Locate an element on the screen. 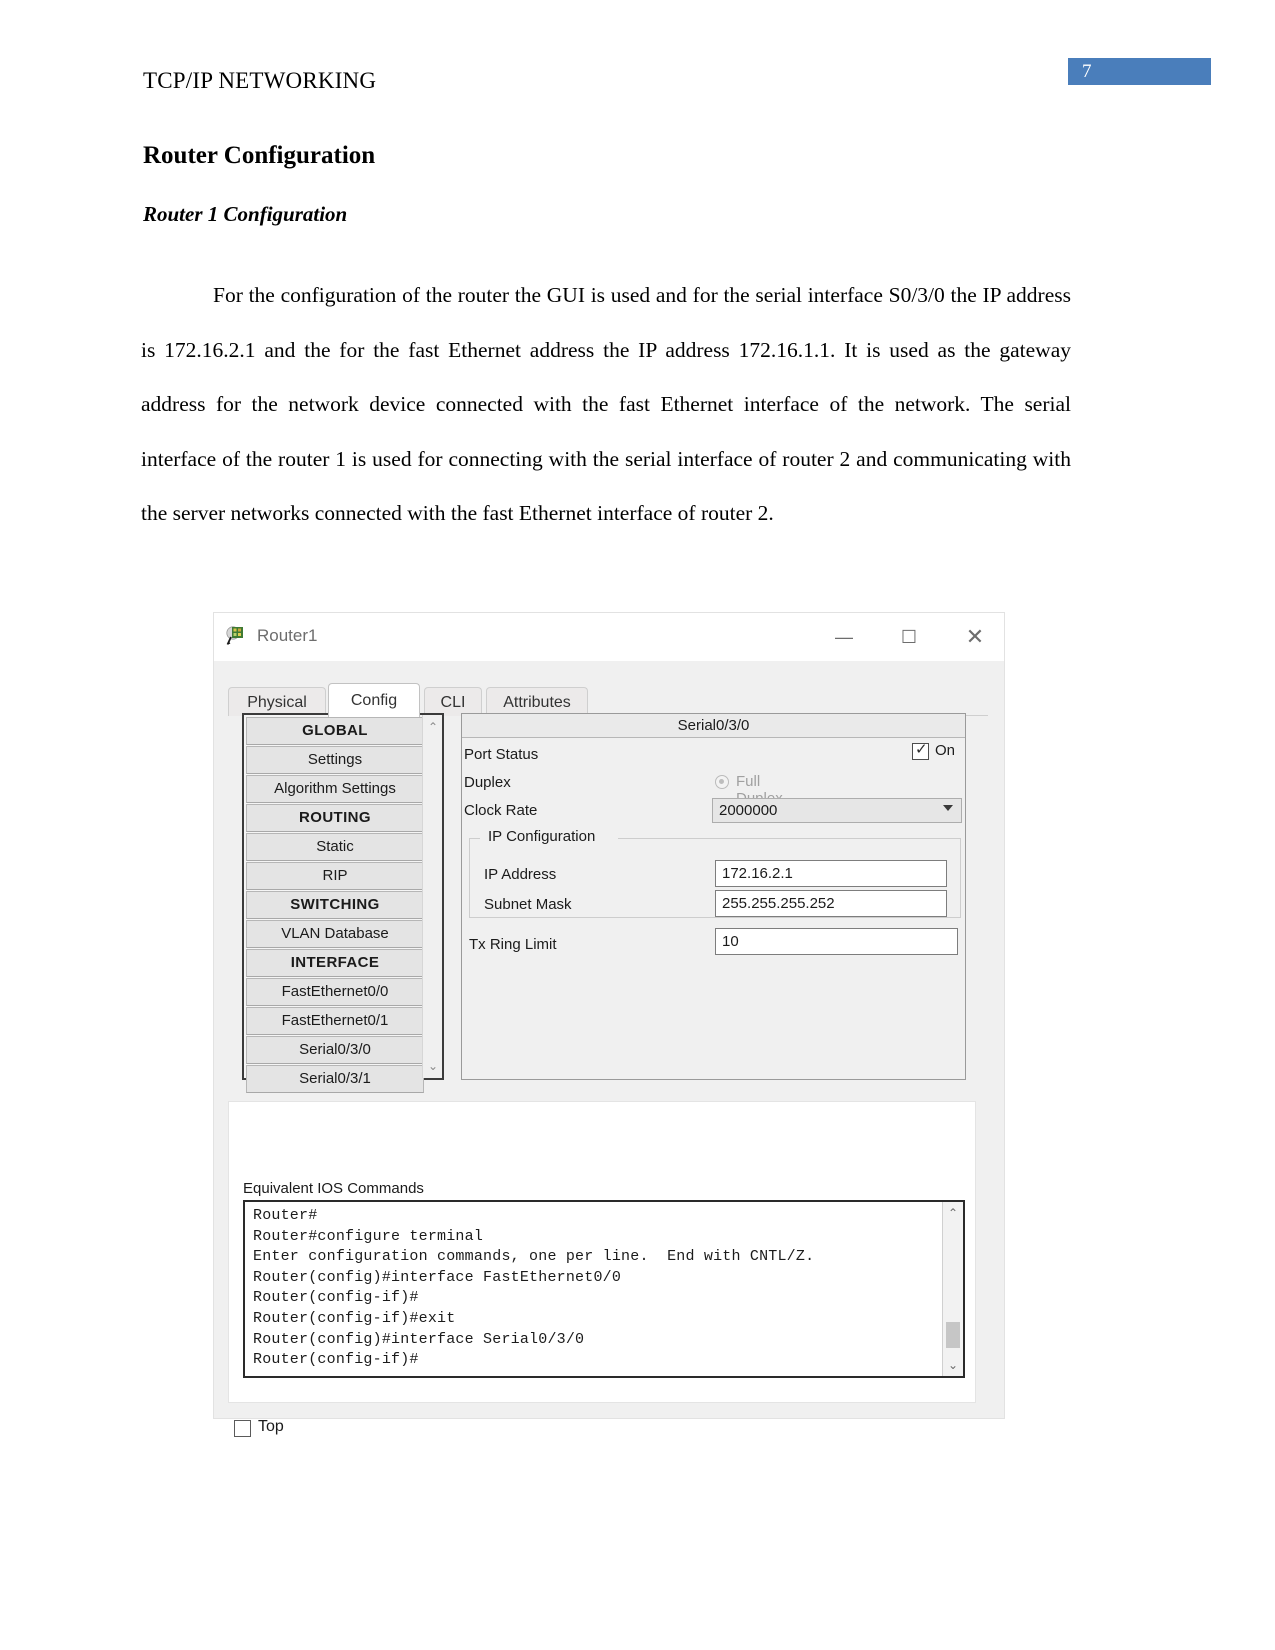  page-number-badge: 7 is located at coordinates (1139, 71).